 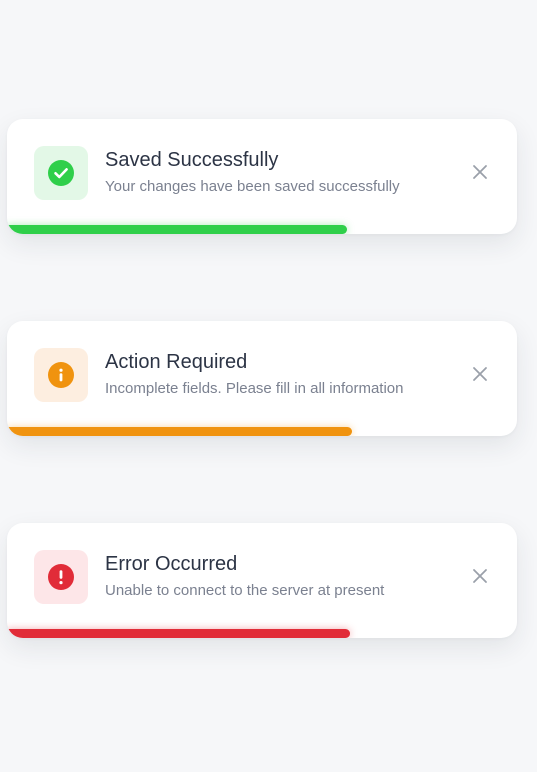 What do you see at coordinates (171, 564) in the screenshot?
I see `toast-title: Error Occurred` at bounding box center [171, 564].